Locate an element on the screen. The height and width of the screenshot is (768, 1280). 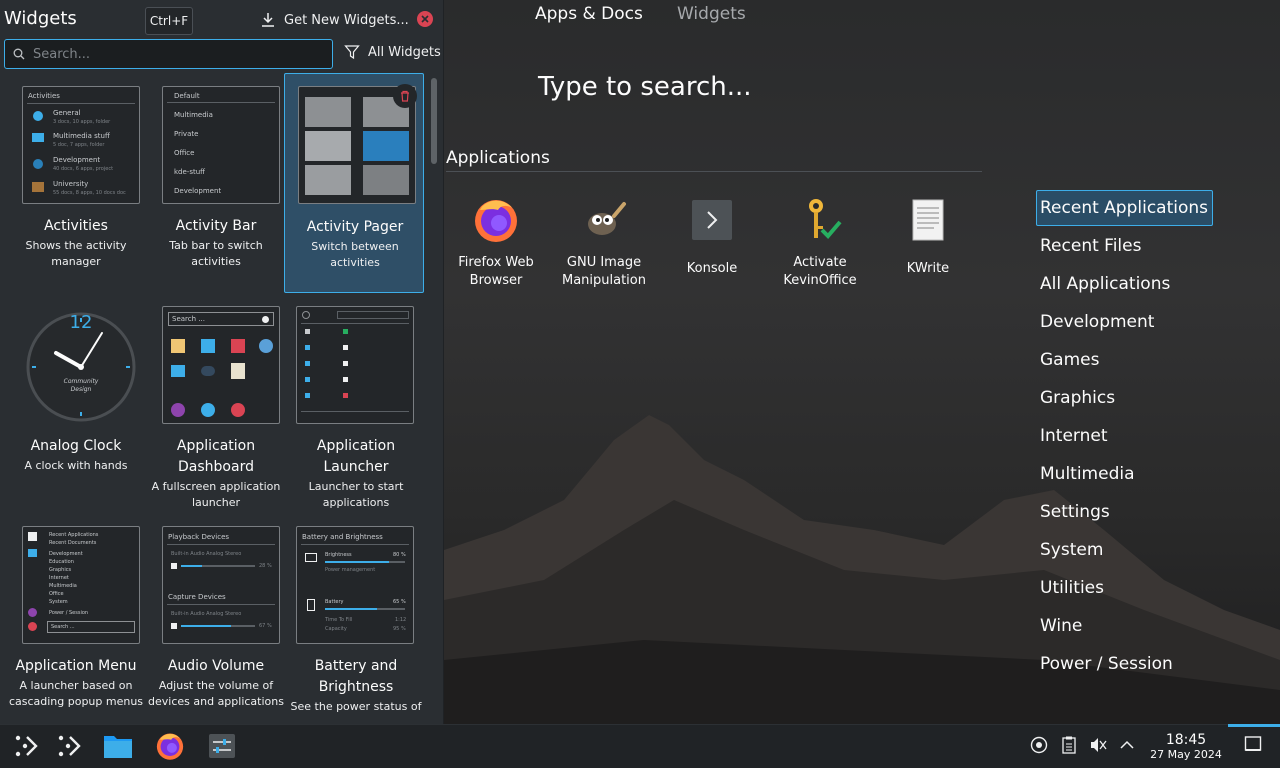
category-internet: Internet is located at coordinates (1074, 436).